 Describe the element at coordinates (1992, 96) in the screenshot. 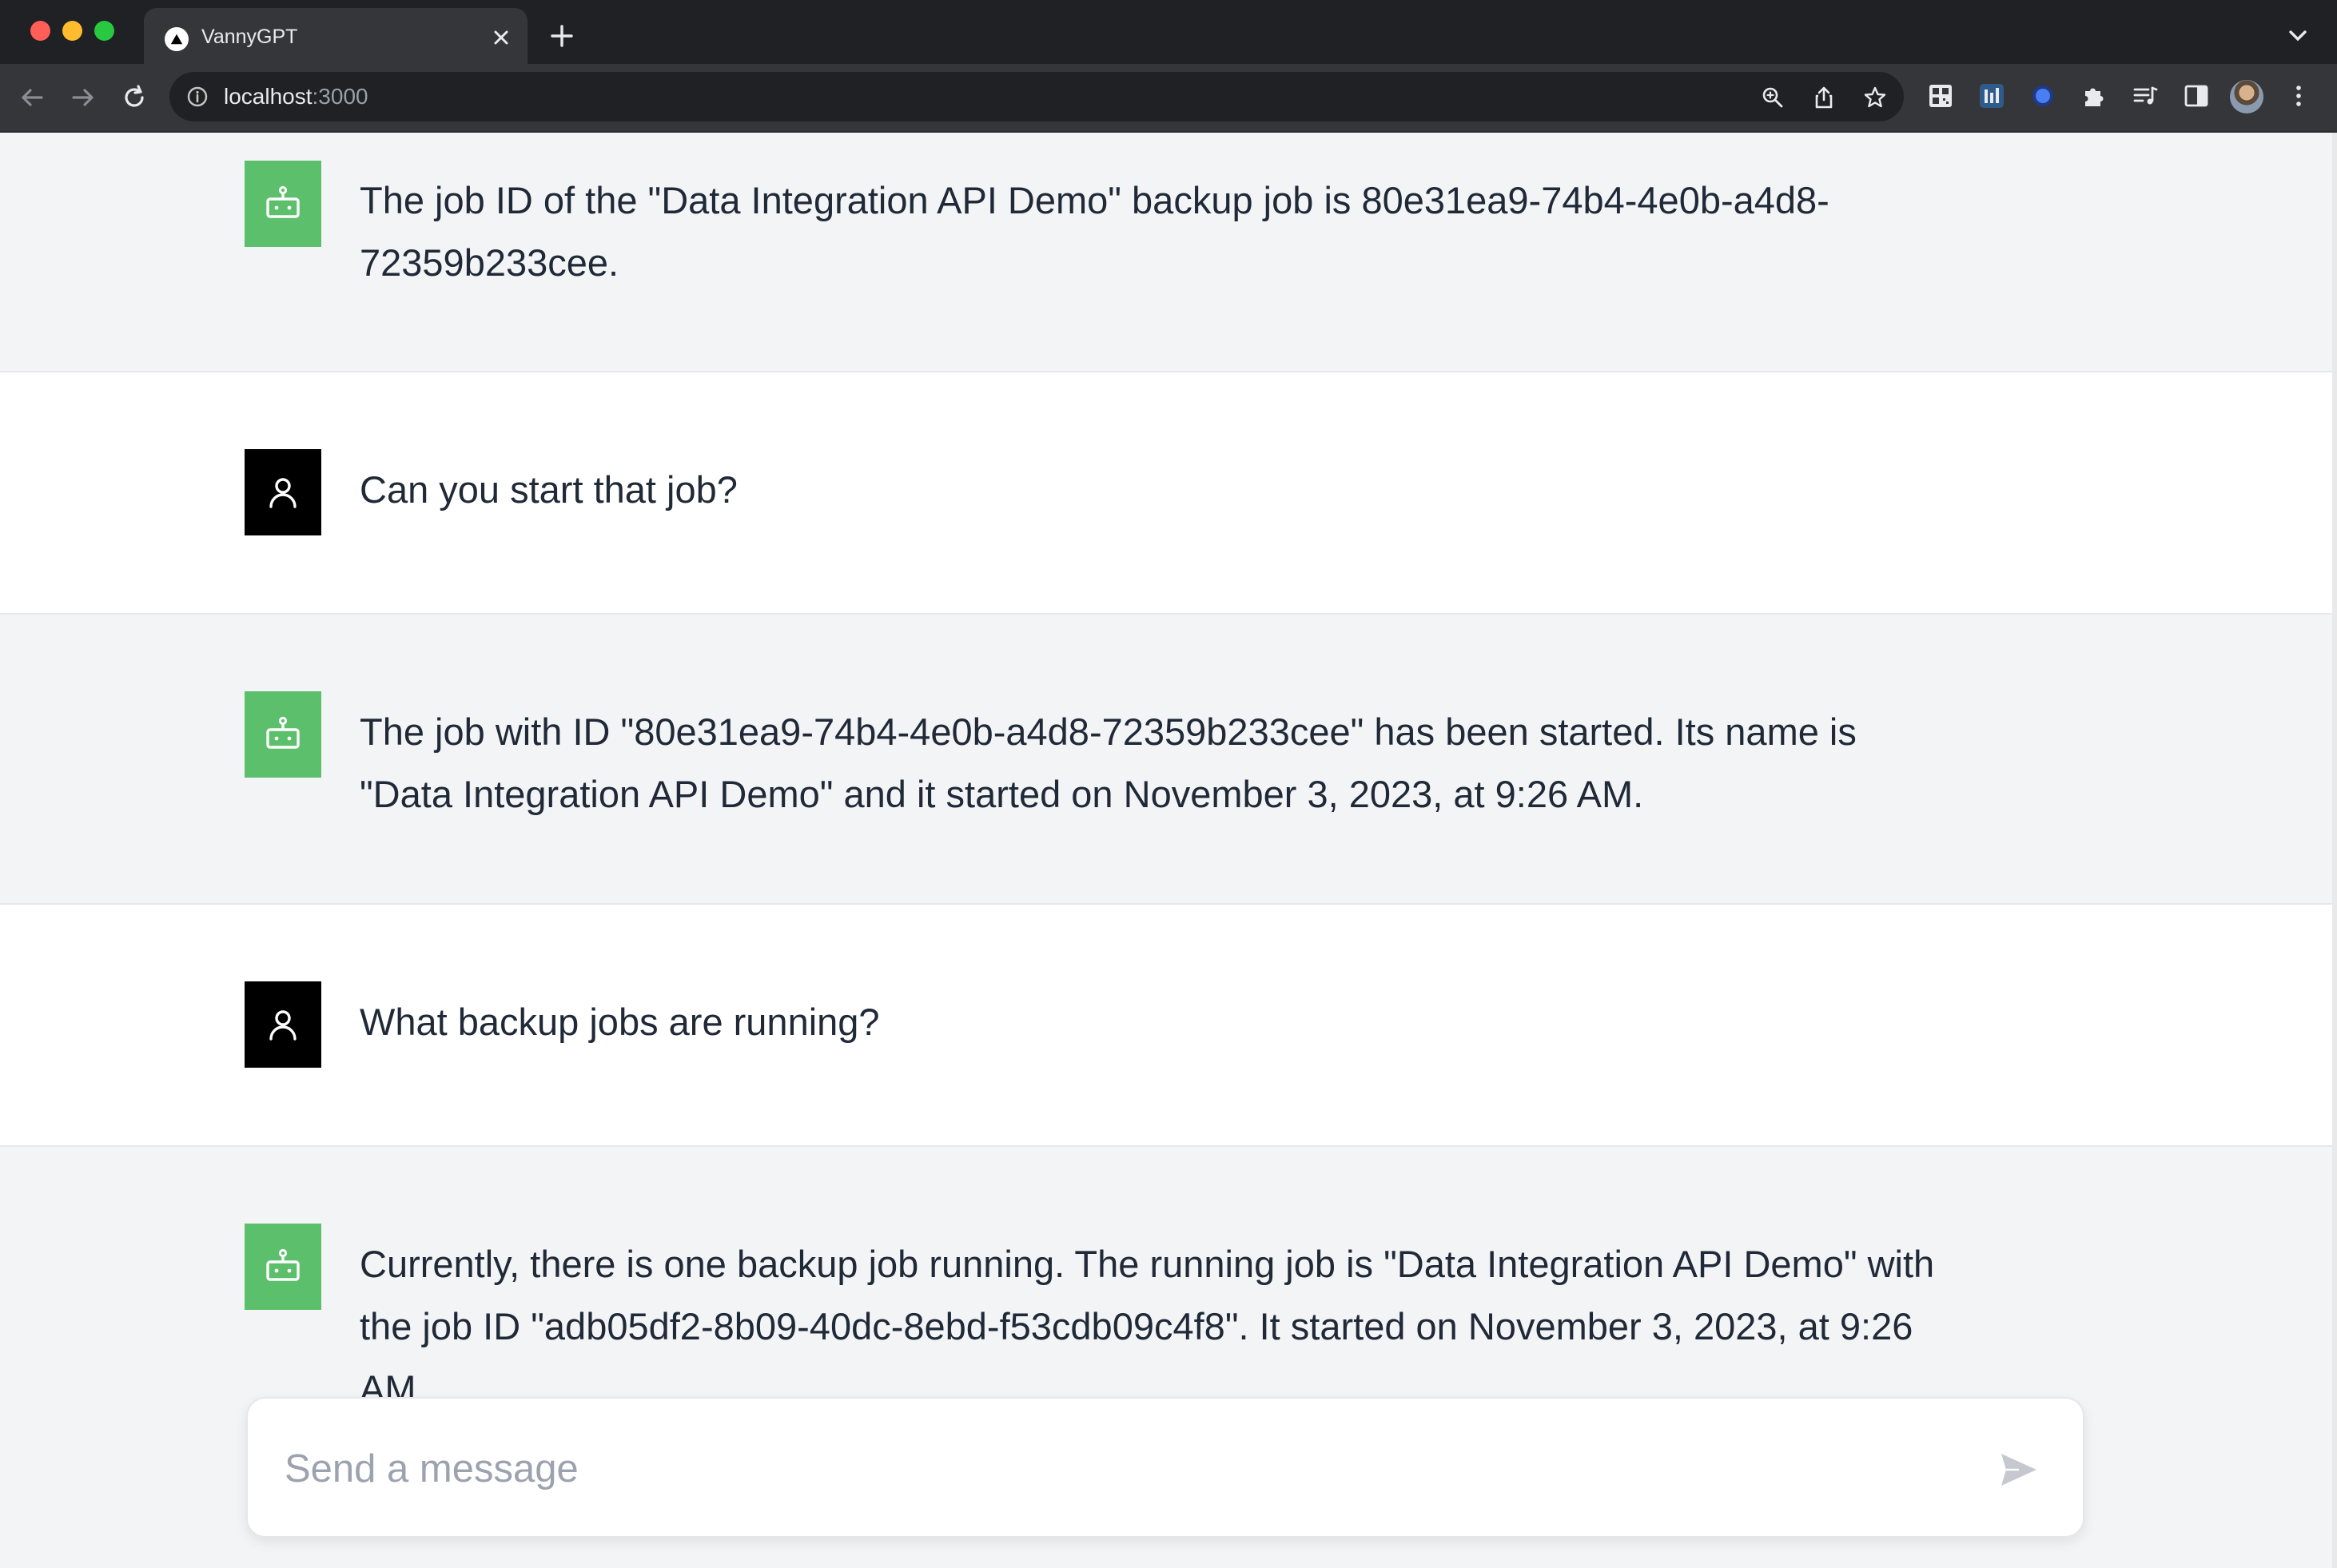

I see `chart-extension-icon` at that location.